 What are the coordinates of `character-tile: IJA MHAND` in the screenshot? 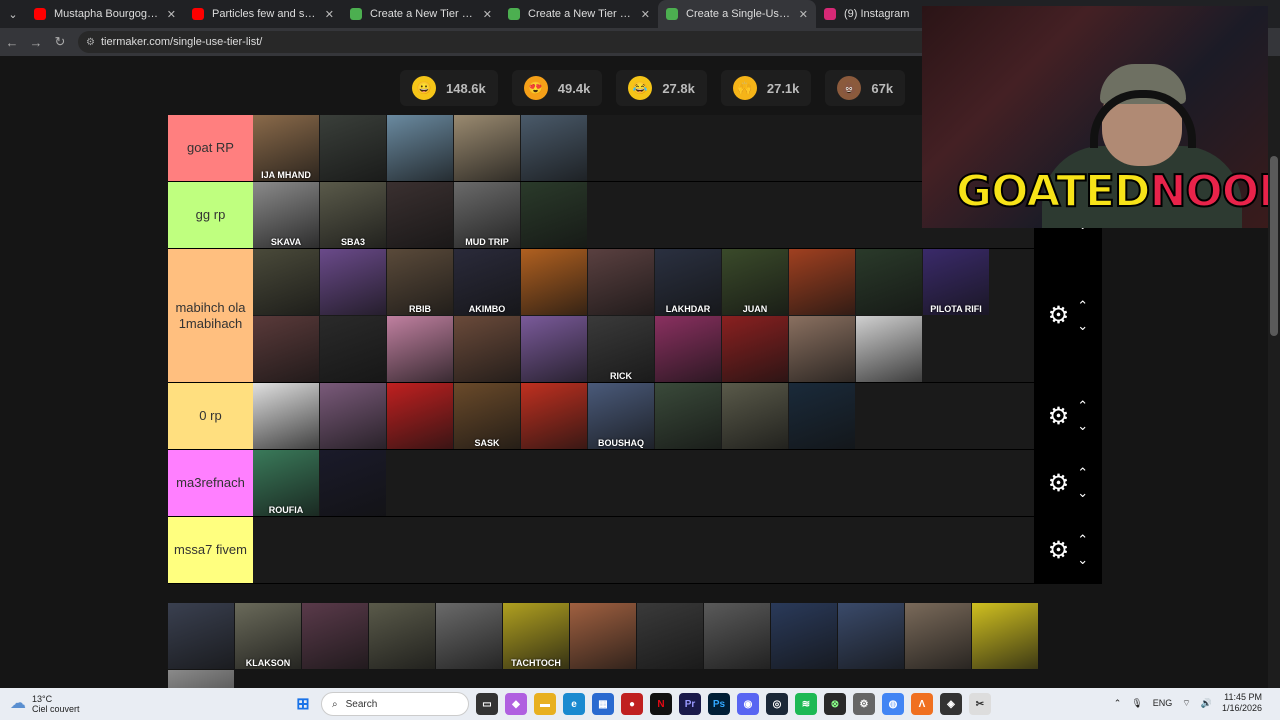 It's located at (286, 148).